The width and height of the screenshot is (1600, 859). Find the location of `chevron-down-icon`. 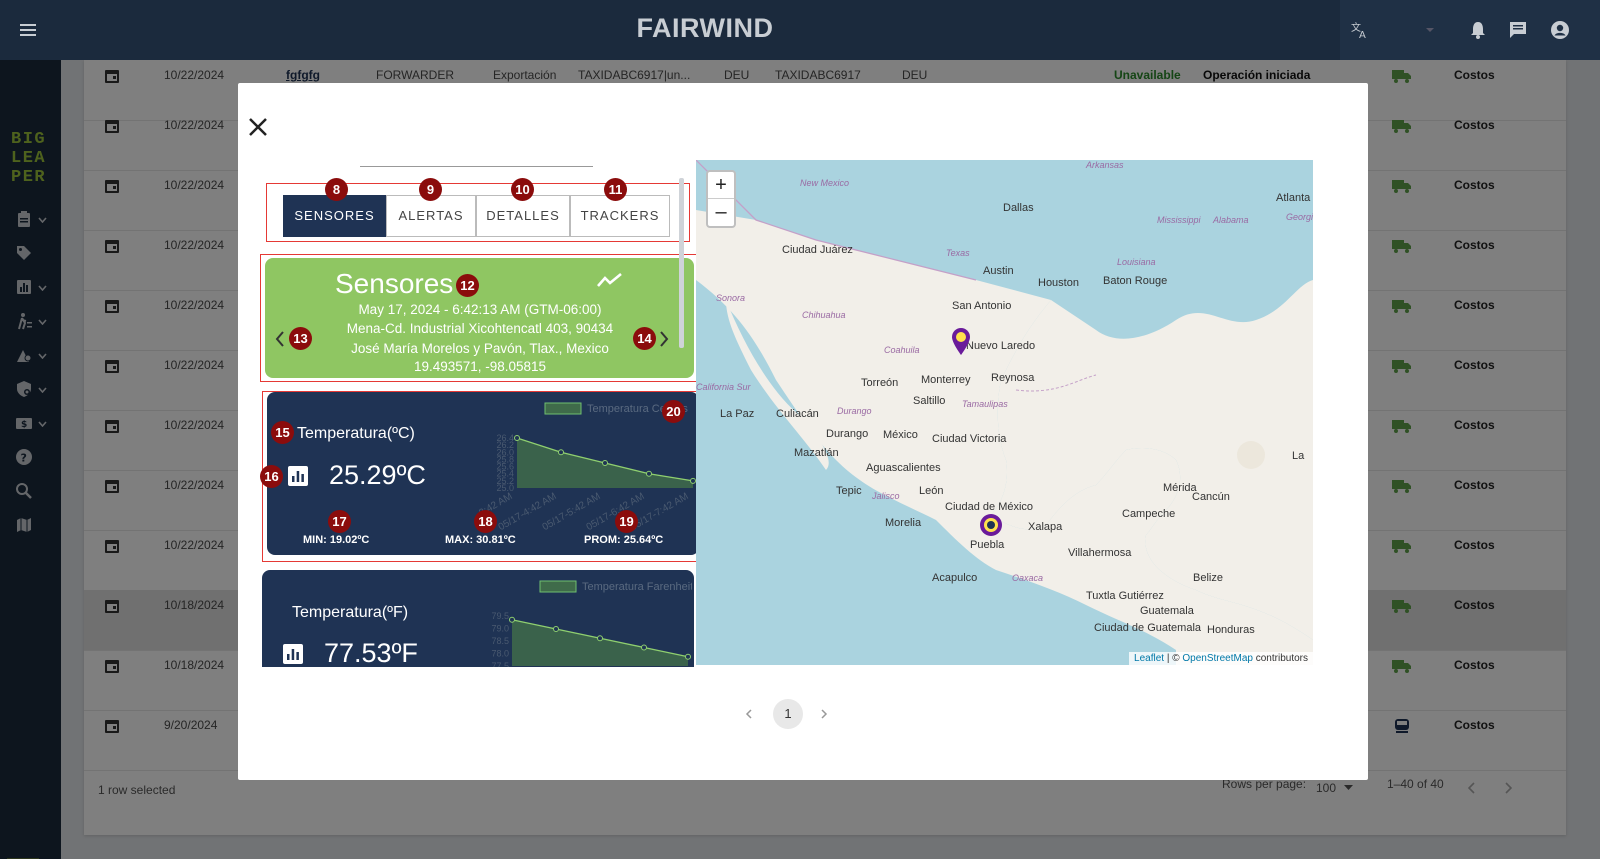

chevron-down-icon is located at coordinates (1430, 30).